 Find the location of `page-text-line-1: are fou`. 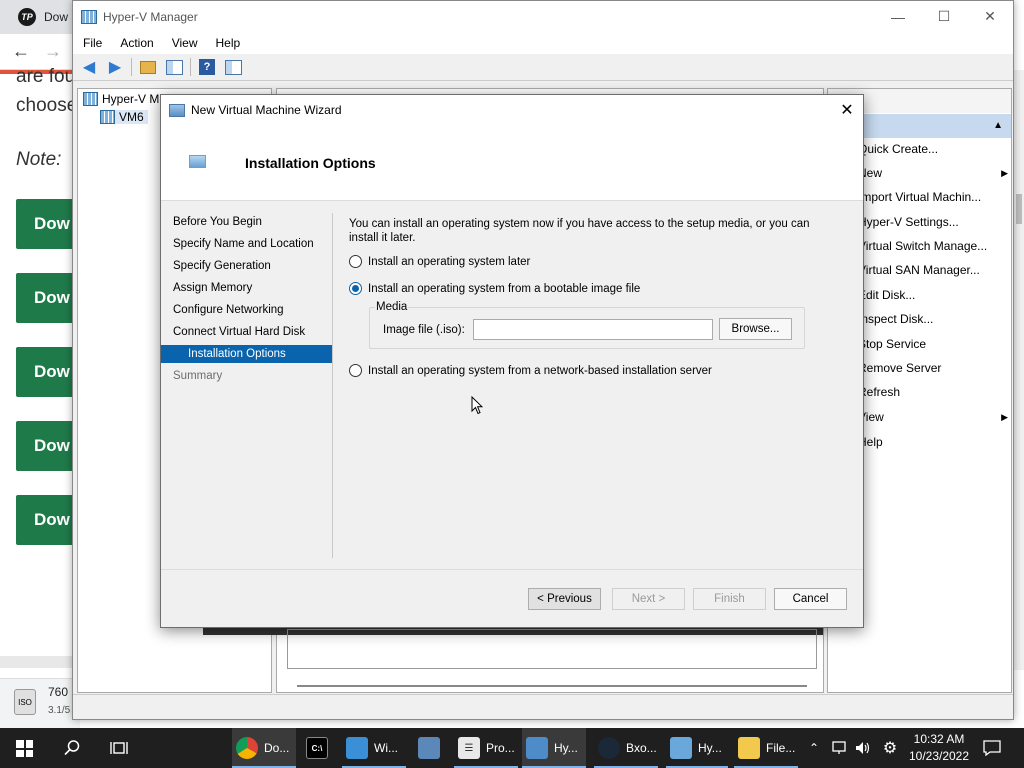

page-text-line-1: are fou is located at coordinates (46, 76).